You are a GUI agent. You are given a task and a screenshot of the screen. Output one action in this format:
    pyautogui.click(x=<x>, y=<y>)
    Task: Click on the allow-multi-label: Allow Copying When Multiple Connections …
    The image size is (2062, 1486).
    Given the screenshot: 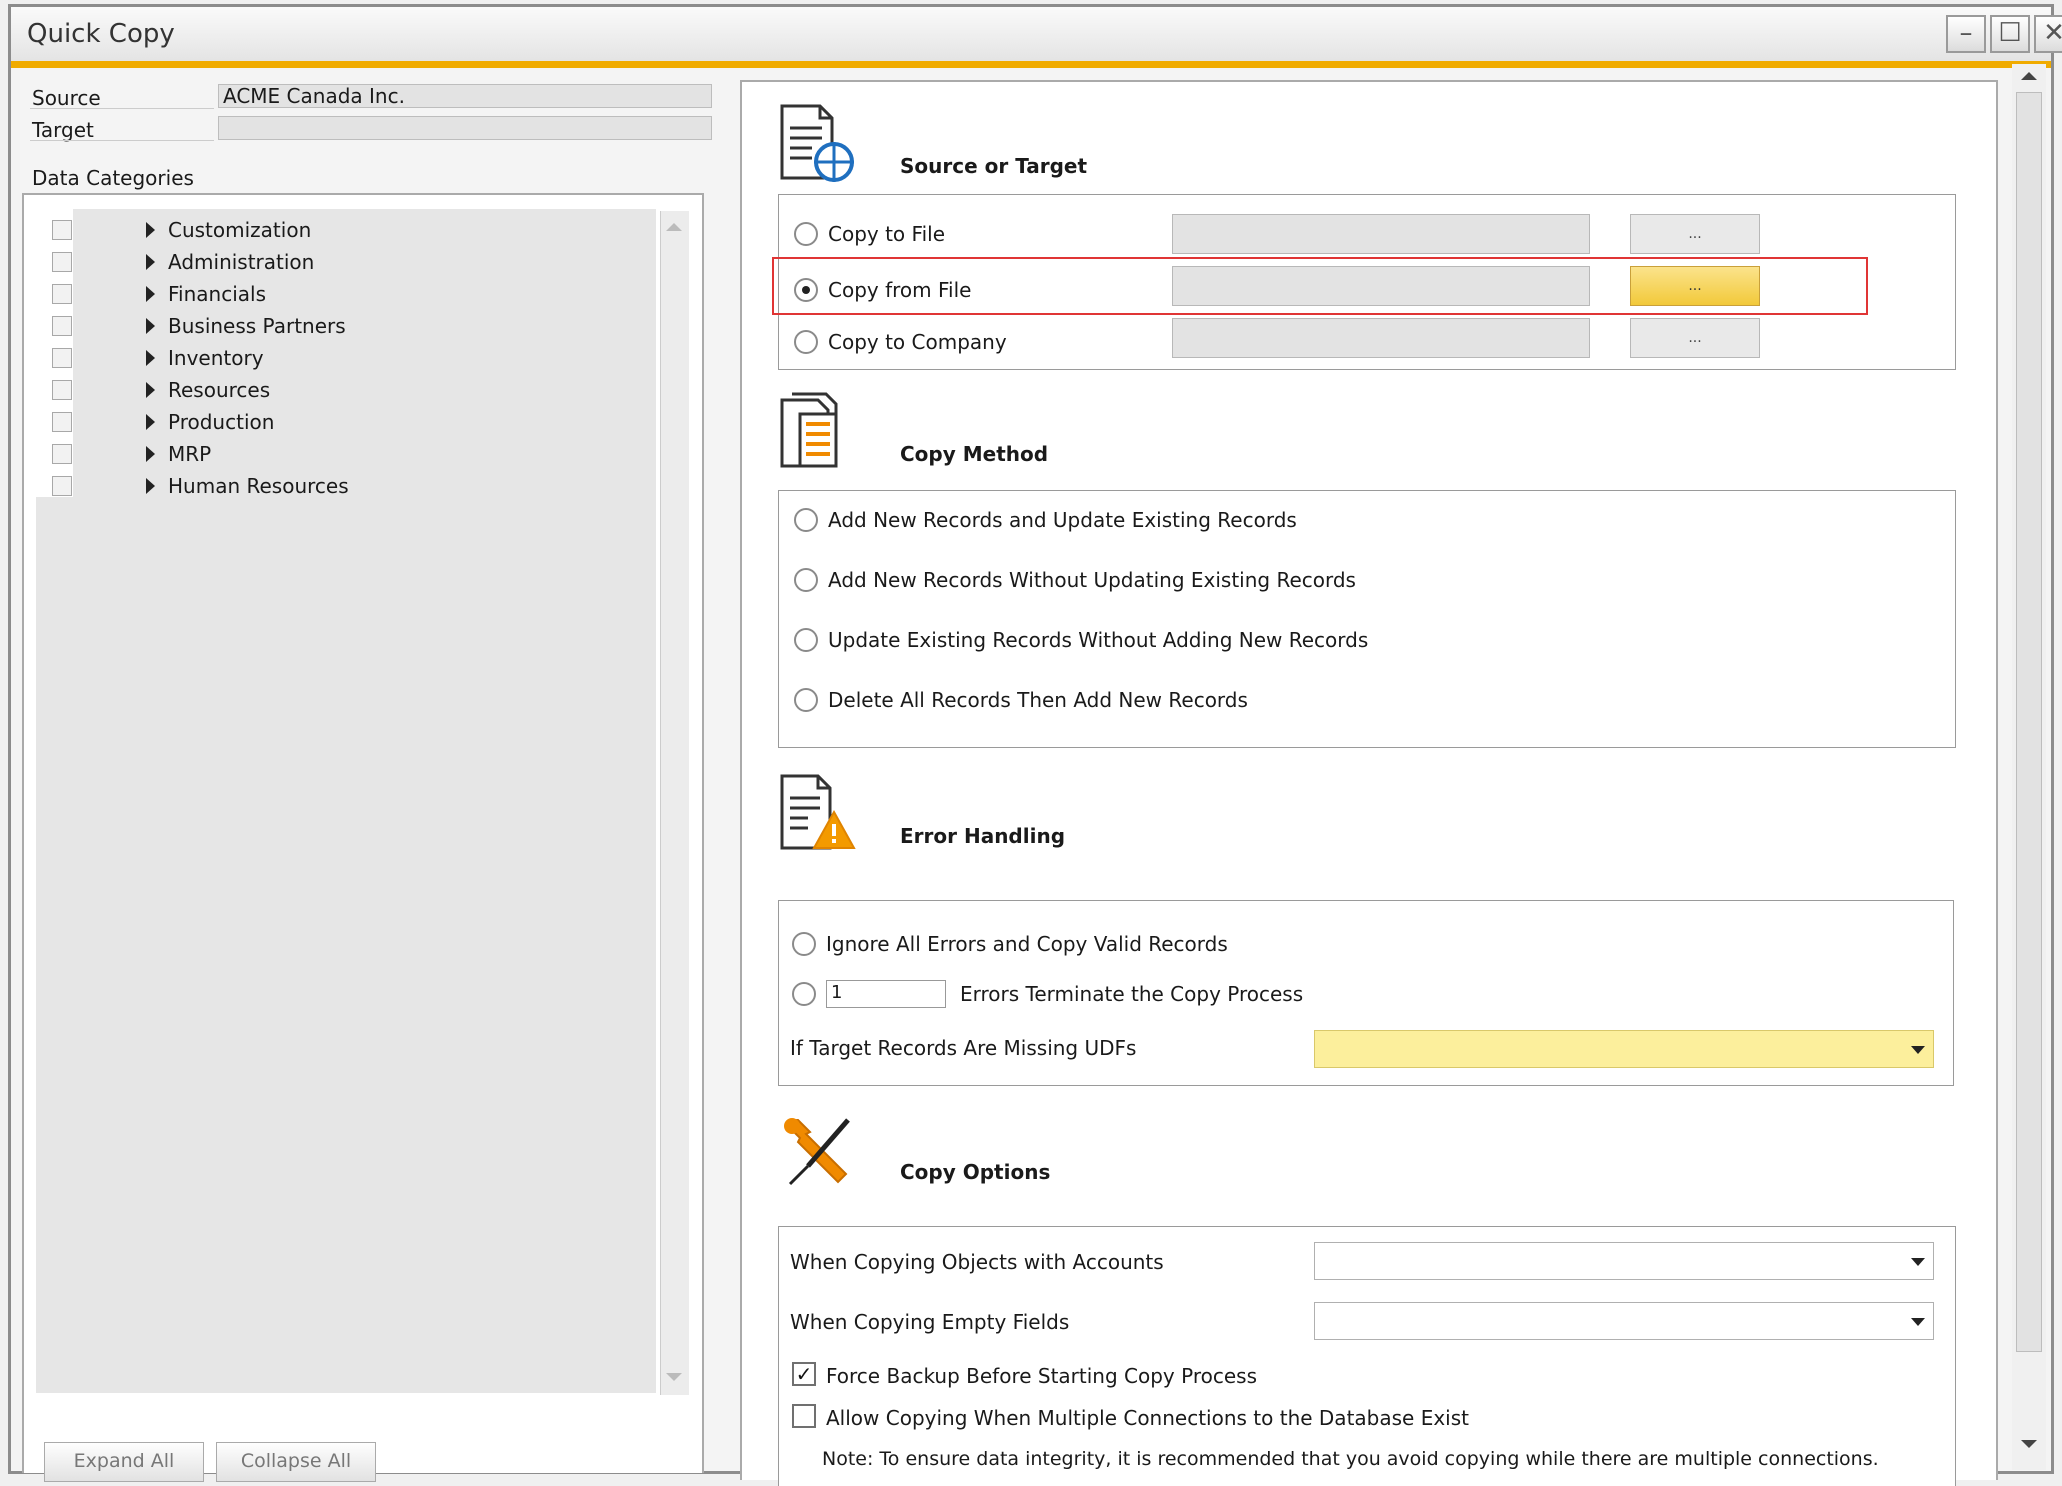 What is the action you would take?
    pyautogui.click(x=1147, y=1418)
    